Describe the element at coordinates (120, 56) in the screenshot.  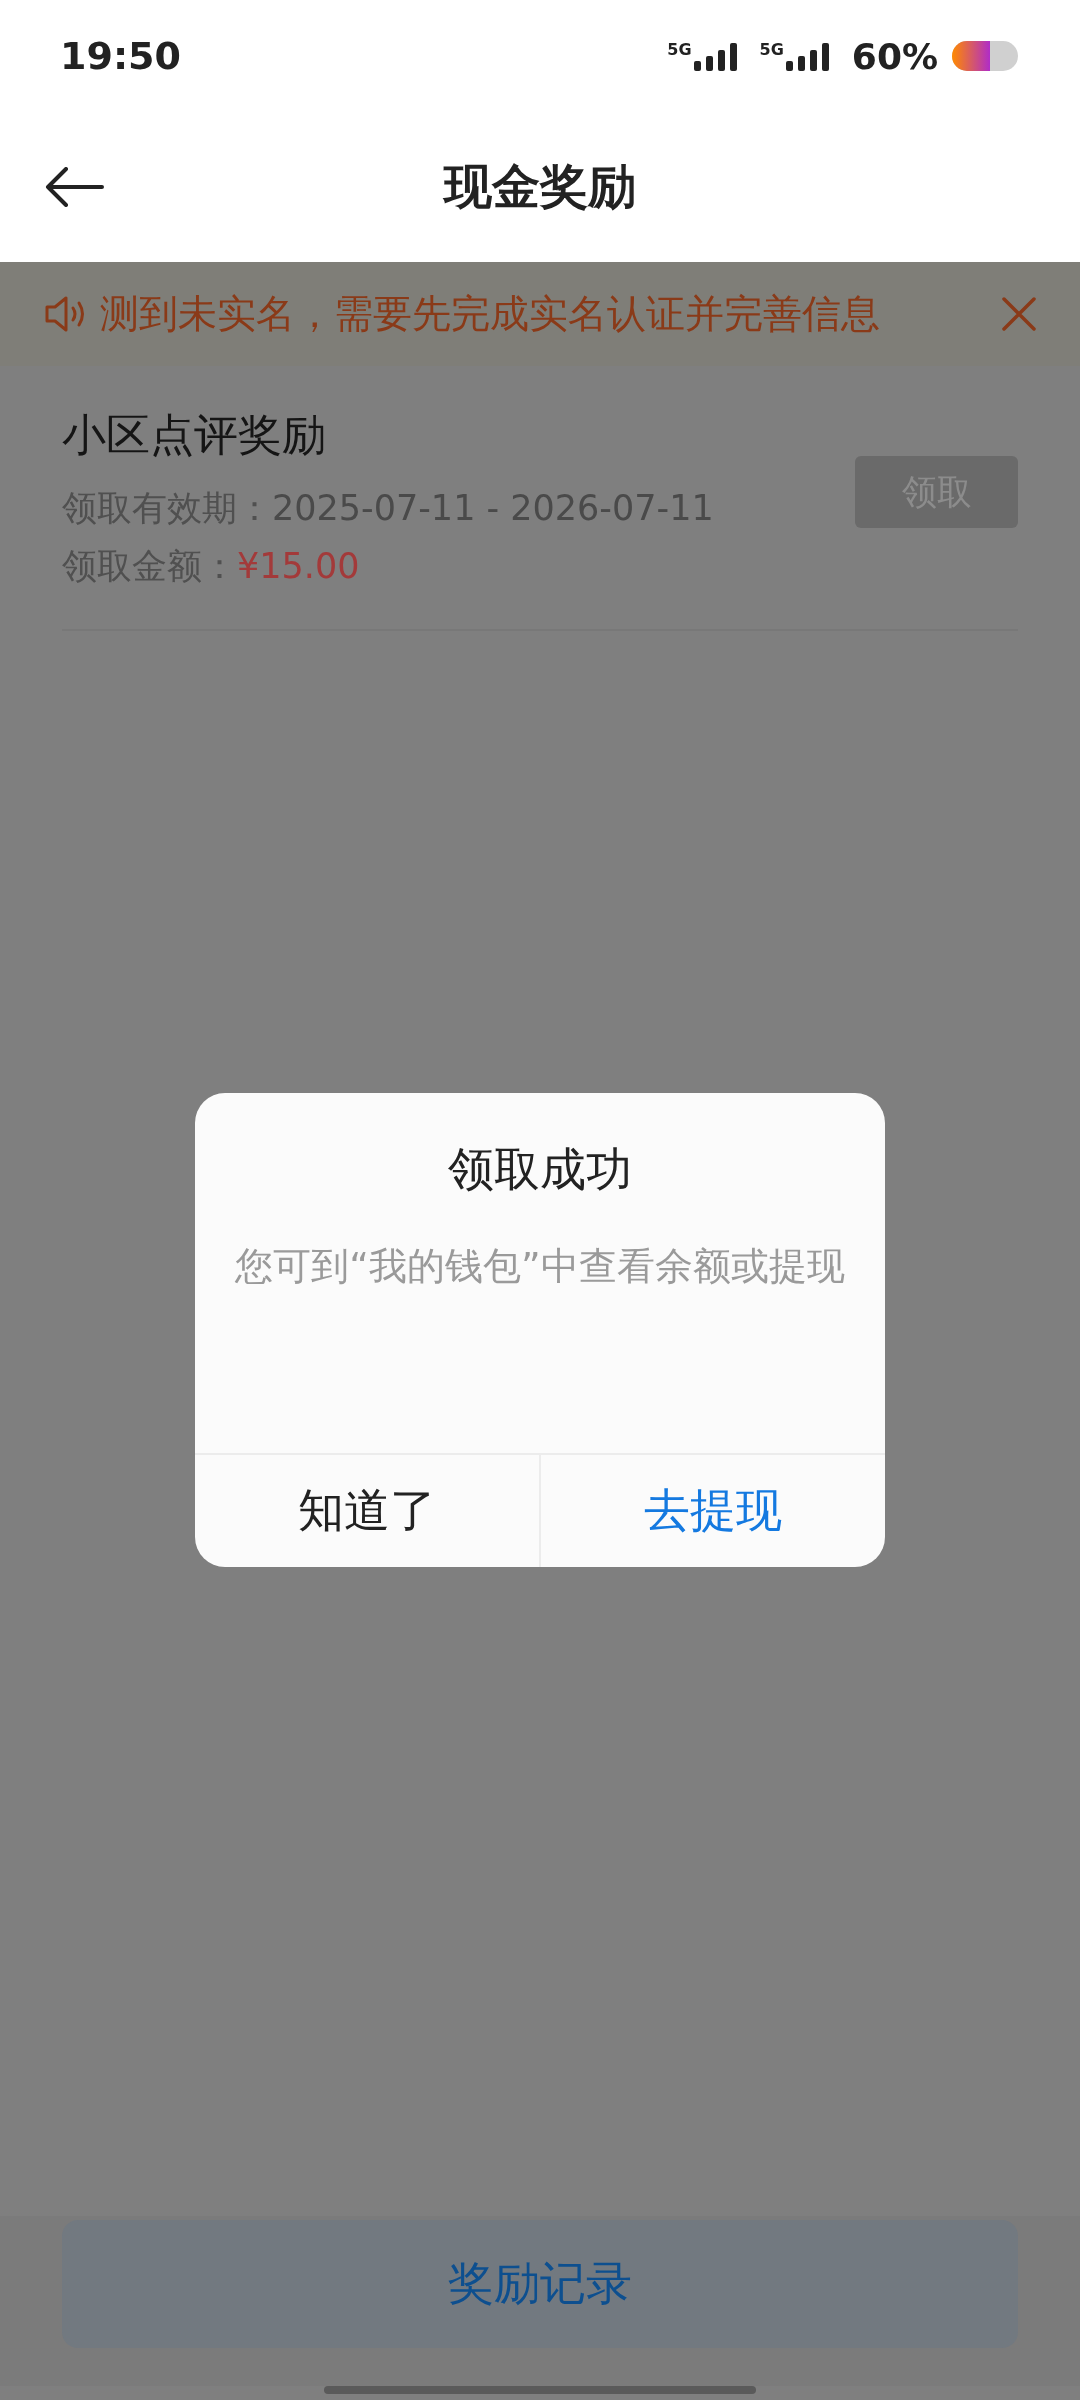
I see `clock-time: 19:50` at that location.